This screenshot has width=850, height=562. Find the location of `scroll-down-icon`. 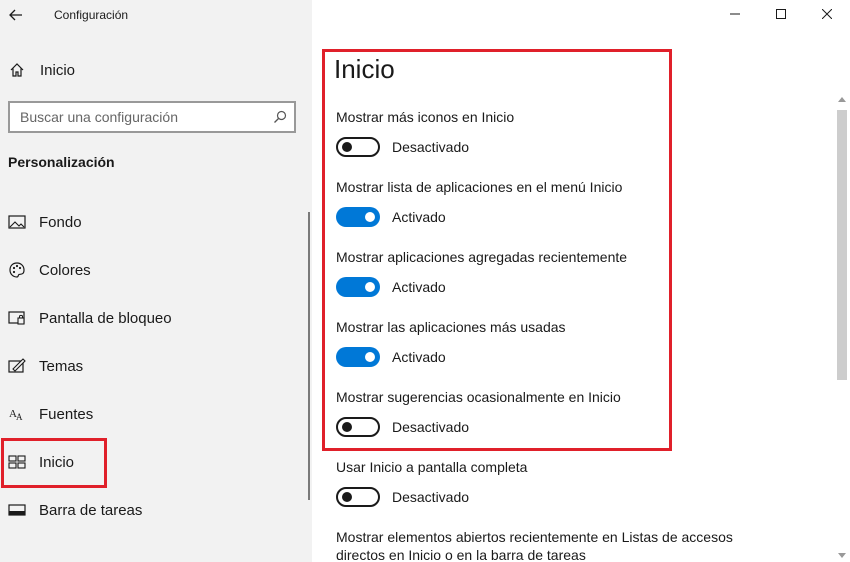

scroll-down-icon is located at coordinates (842, 555).